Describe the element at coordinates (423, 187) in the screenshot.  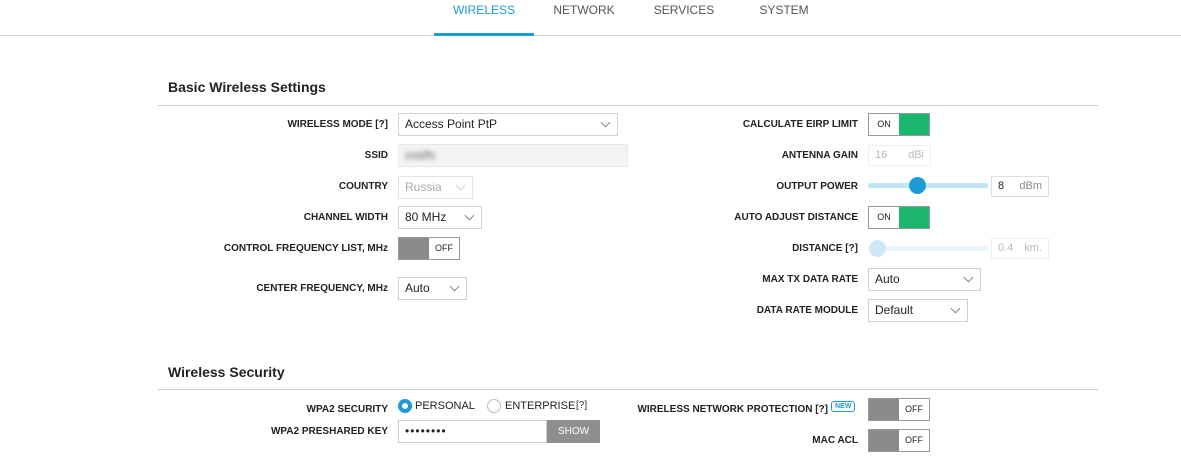
I see `country-value: Russia` at that location.